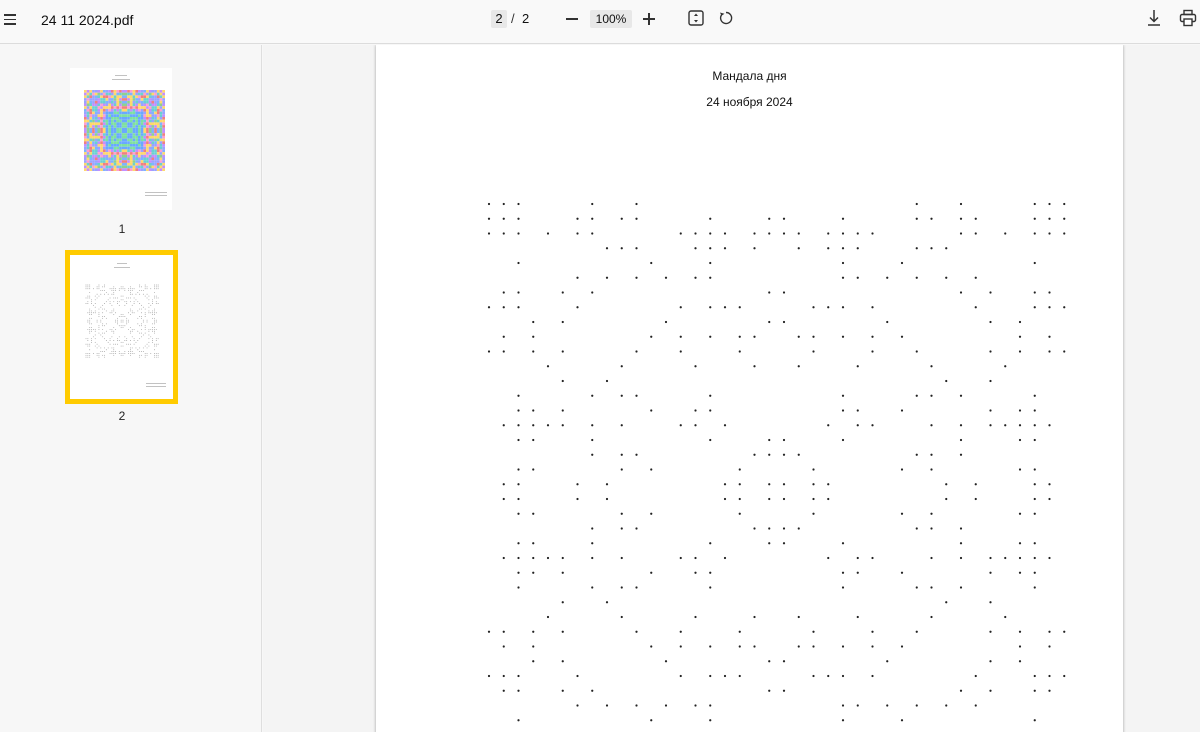 The height and width of the screenshot is (732, 1200). I want to click on current-page-input: 2, so click(499, 19).